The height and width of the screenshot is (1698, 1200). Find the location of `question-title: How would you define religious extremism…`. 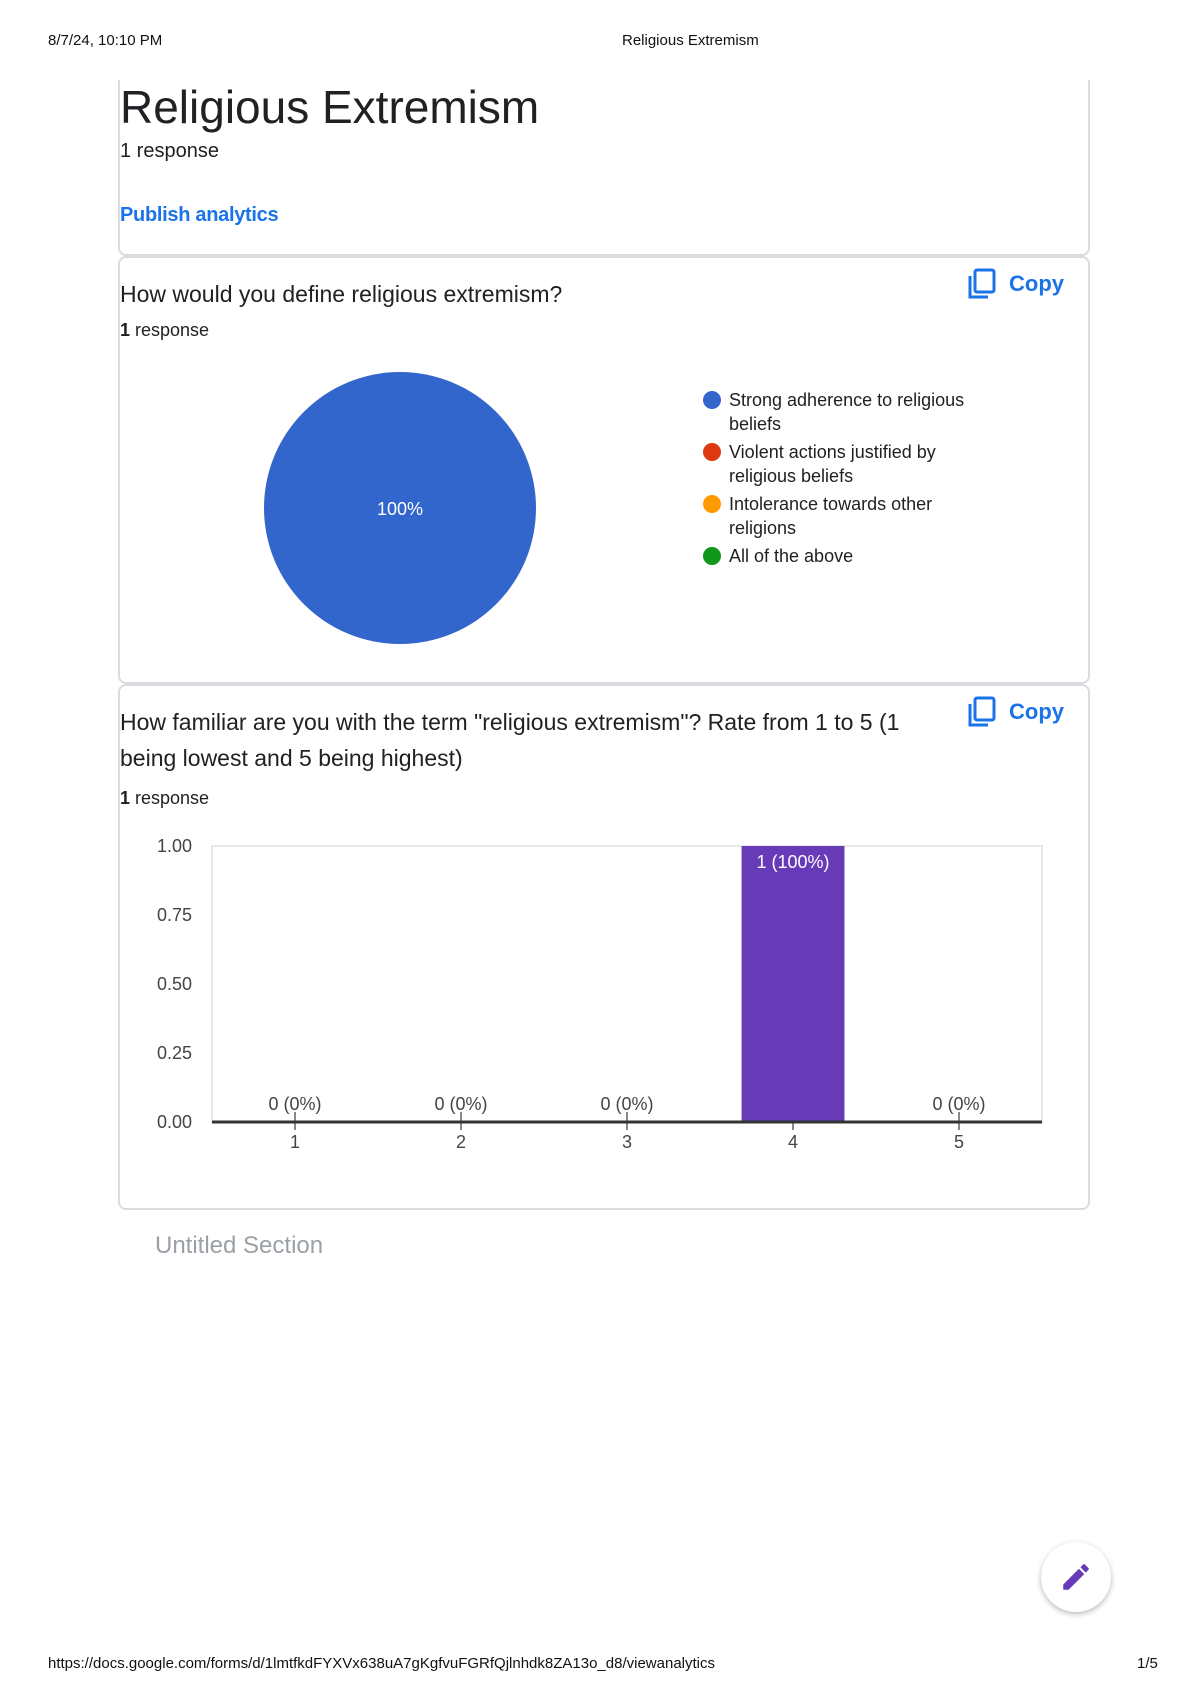

question-title: How would you define religious extremism… is located at coordinates (341, 294).